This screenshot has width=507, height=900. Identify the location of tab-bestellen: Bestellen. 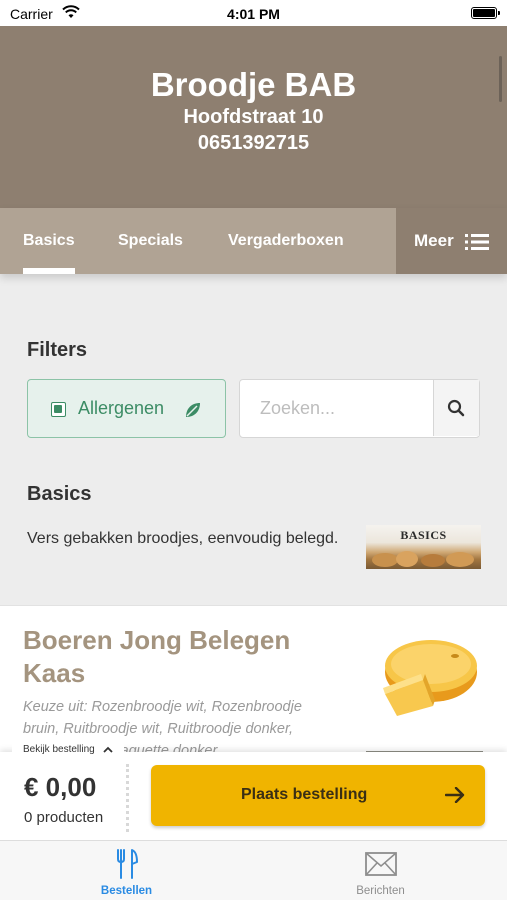
(126, 870).